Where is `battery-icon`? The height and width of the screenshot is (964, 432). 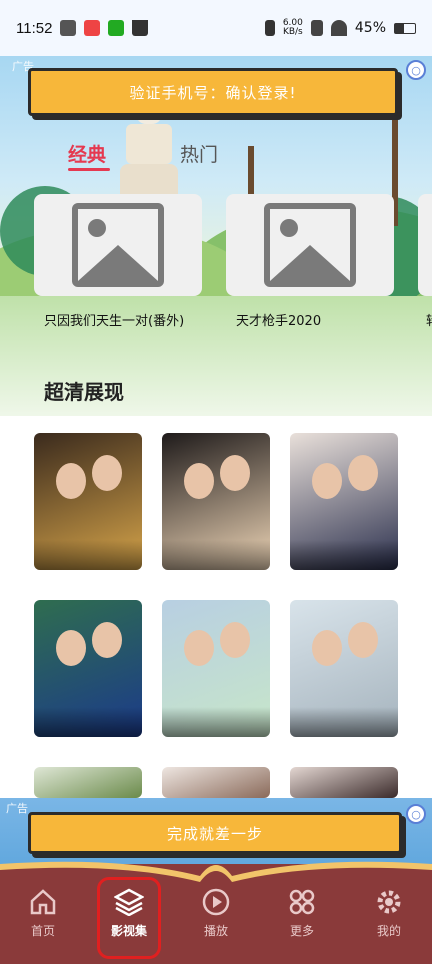 battery-icon is located at coordinates (405, 28).